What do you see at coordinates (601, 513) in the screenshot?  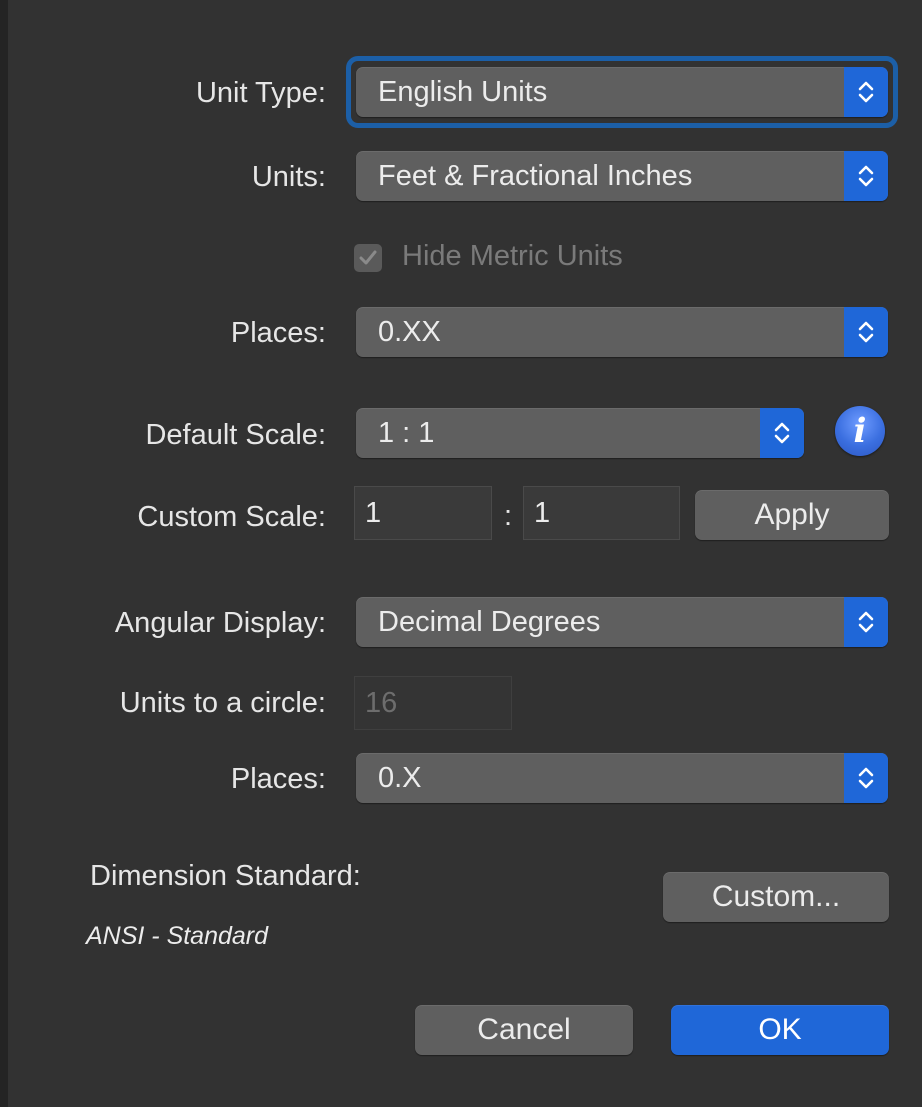 I see `custom-scale-right-input: 1` at bounding box center [601, 513].